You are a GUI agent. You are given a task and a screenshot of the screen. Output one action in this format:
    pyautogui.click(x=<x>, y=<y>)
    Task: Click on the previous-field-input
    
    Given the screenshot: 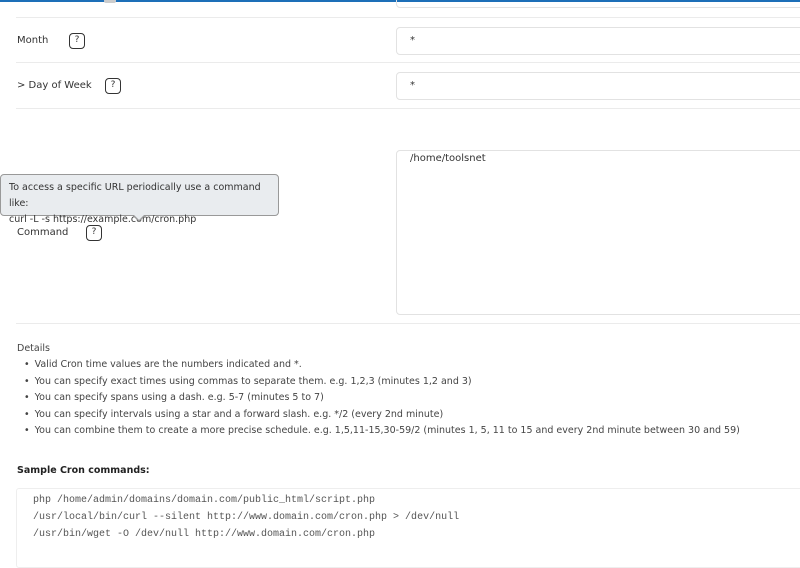 What is the action you would take?
    pyautogui.click(x=598, y=4)
    